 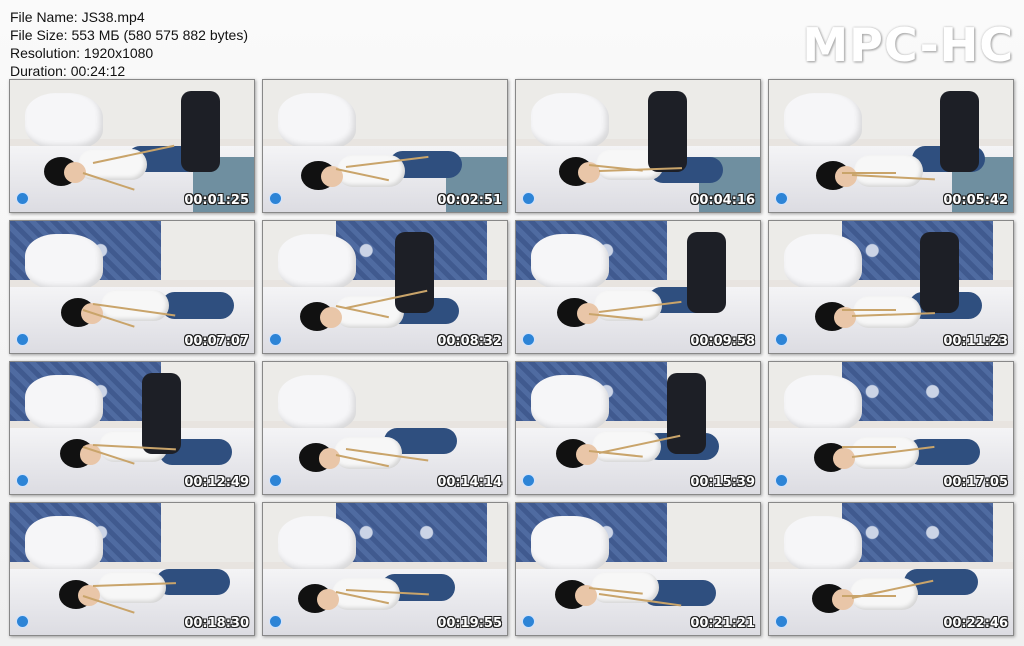 What do you see at coordinates (216, 482) in the screenshot?
I see `timestamp: 00:12:49` at bounding box center [216, 482].